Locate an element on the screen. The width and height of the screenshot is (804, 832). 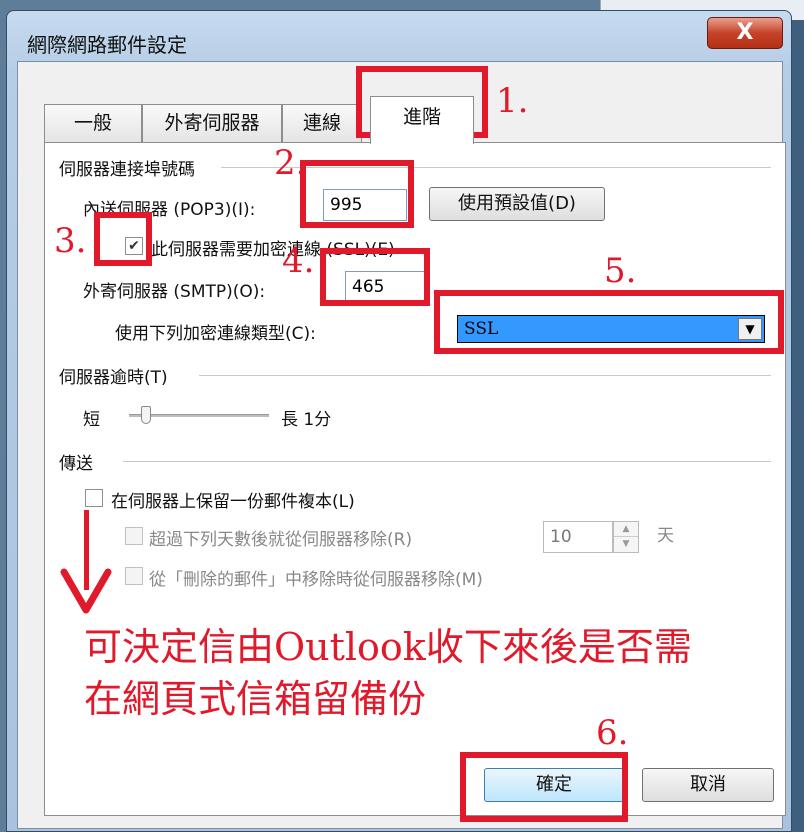
annotation-box-ssl-checkbox is located at coordinates (123, 239).